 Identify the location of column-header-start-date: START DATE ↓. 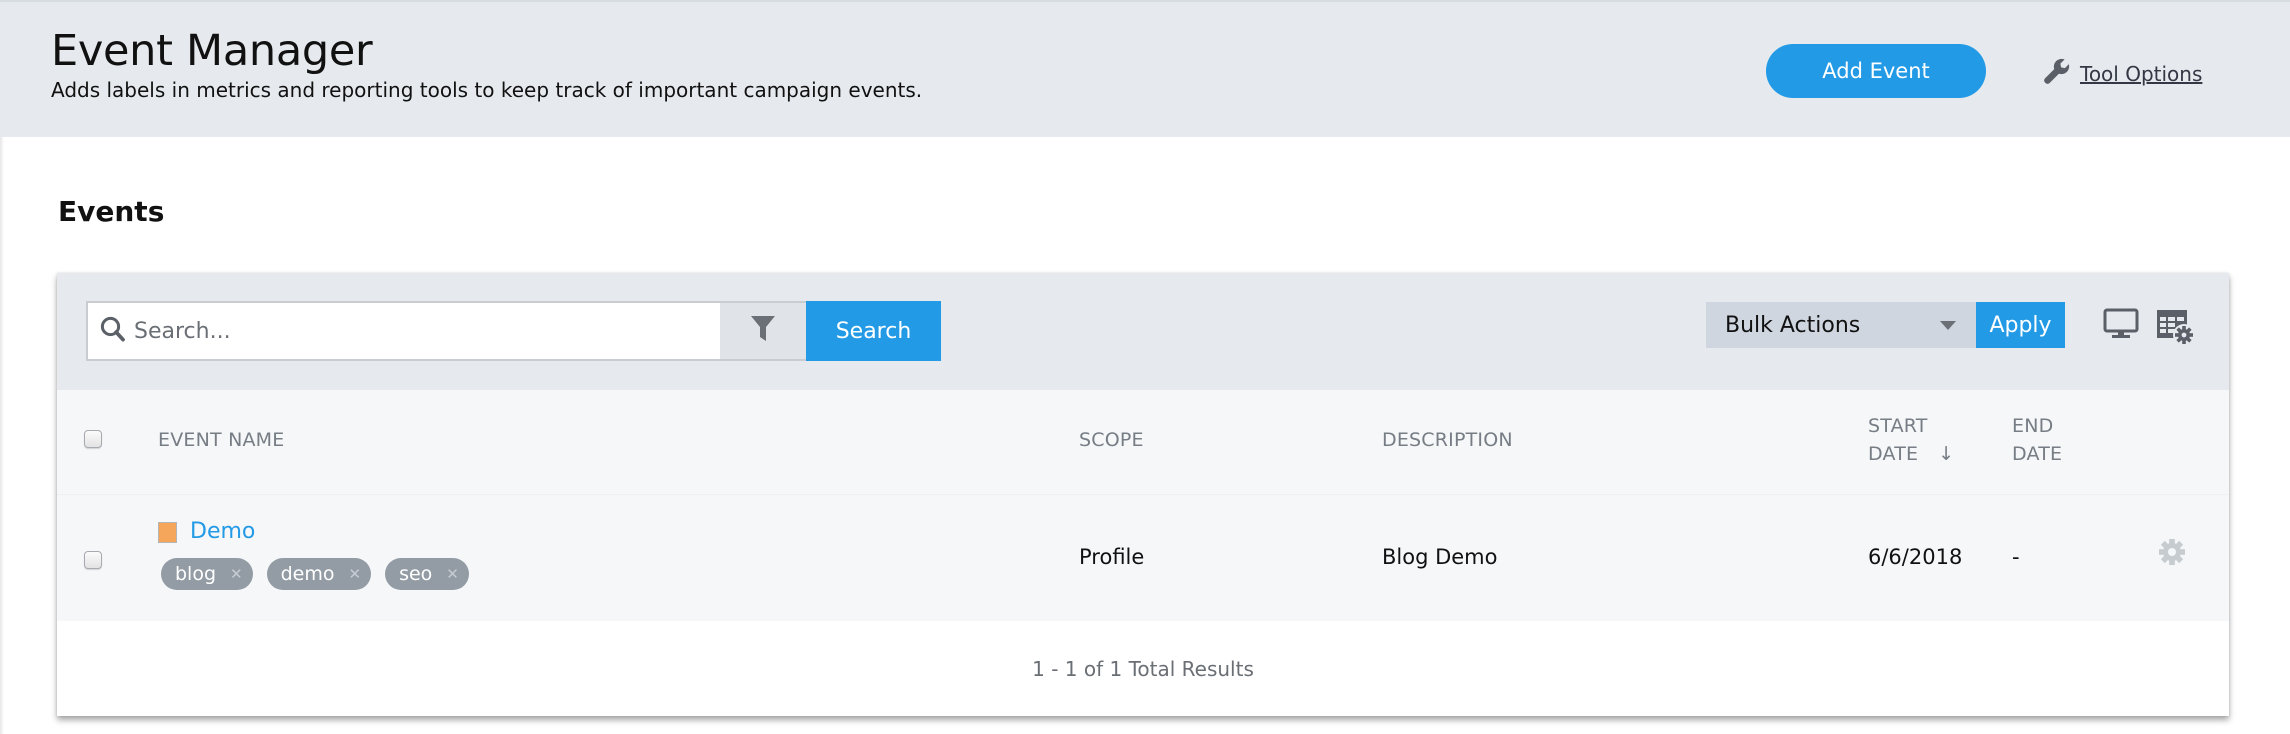
(1911, 440).